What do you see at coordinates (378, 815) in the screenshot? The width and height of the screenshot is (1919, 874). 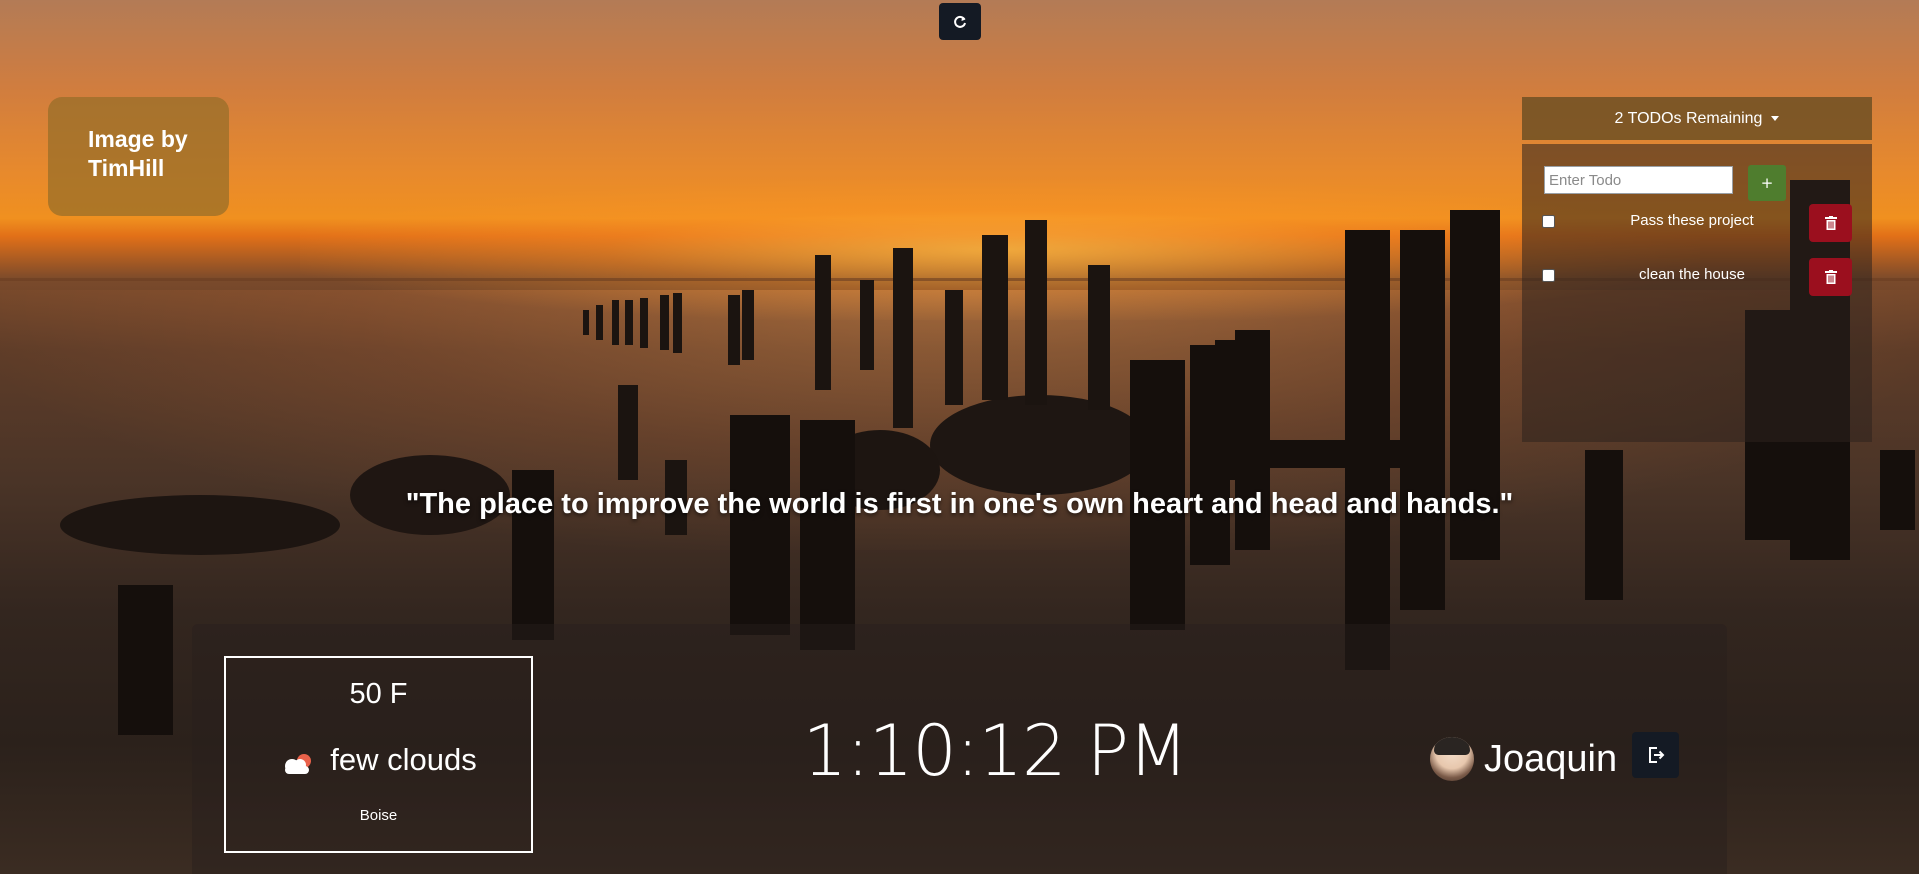 I see `weather-city: Boise` at bounding box center [378, 815].